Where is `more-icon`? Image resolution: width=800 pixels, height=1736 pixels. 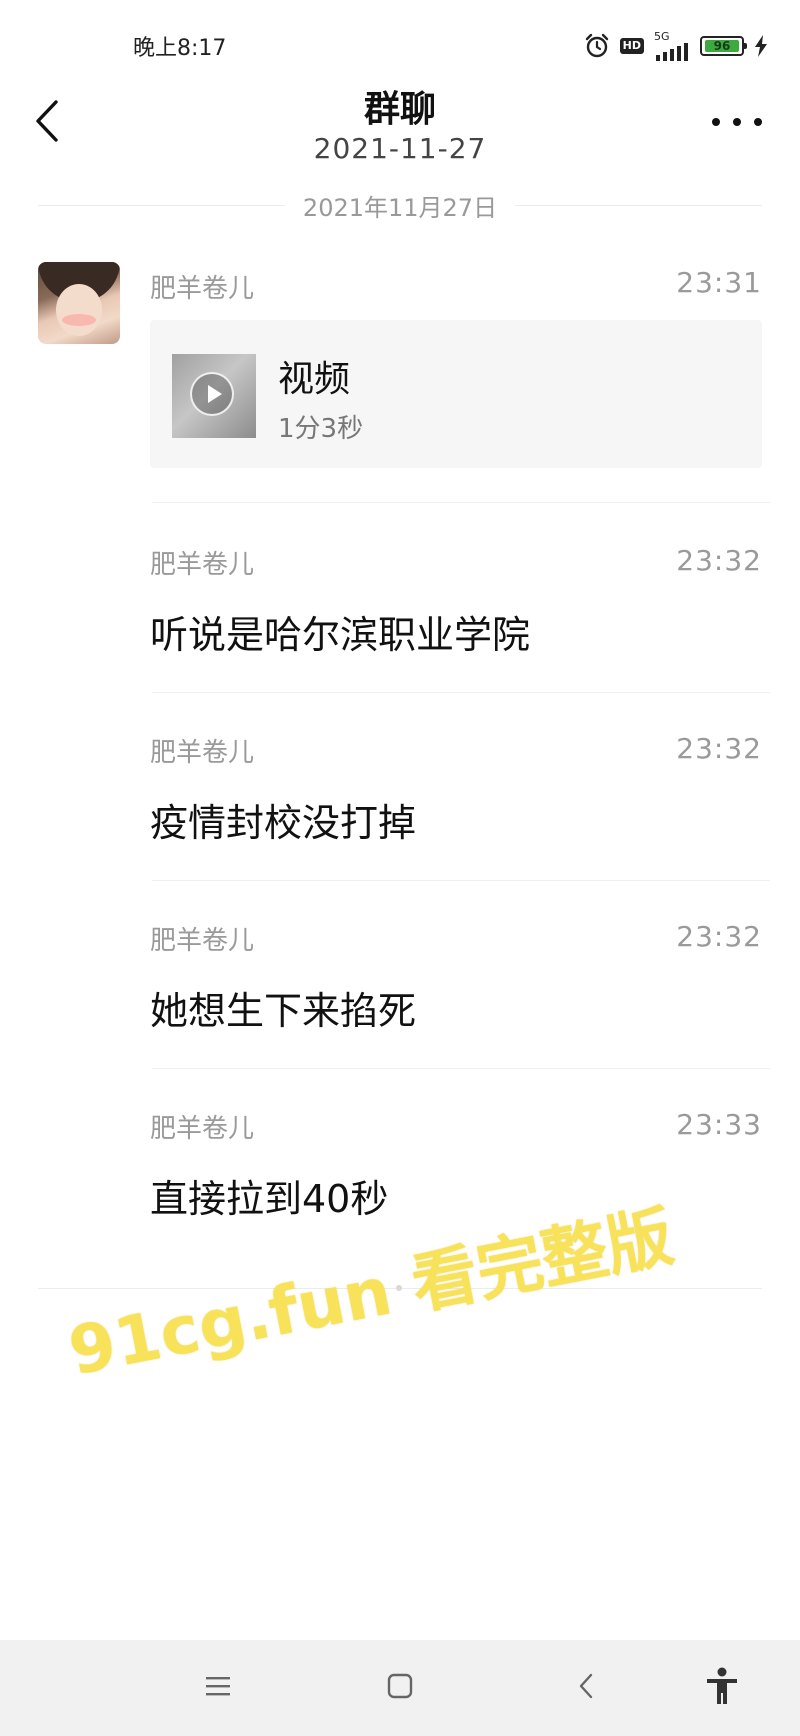 more-icon is located at coordinates (716, 122).